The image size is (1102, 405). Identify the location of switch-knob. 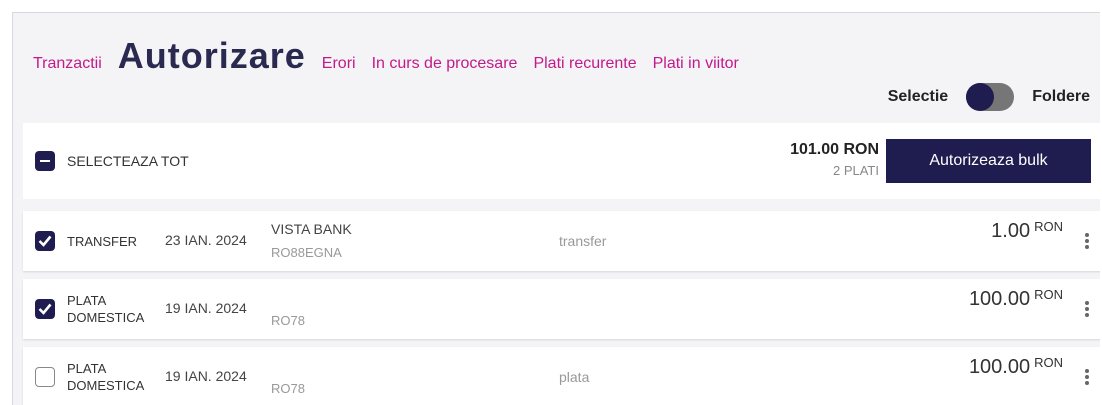
(980, 97).